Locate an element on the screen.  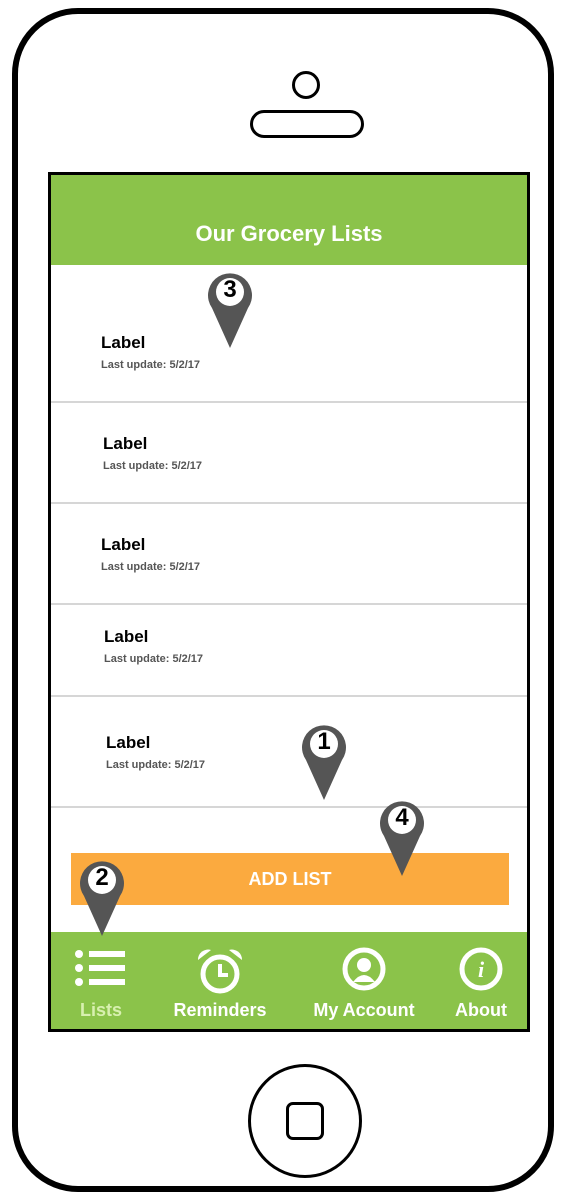
annotation-number: 3 is located at coordinates (230, 289).